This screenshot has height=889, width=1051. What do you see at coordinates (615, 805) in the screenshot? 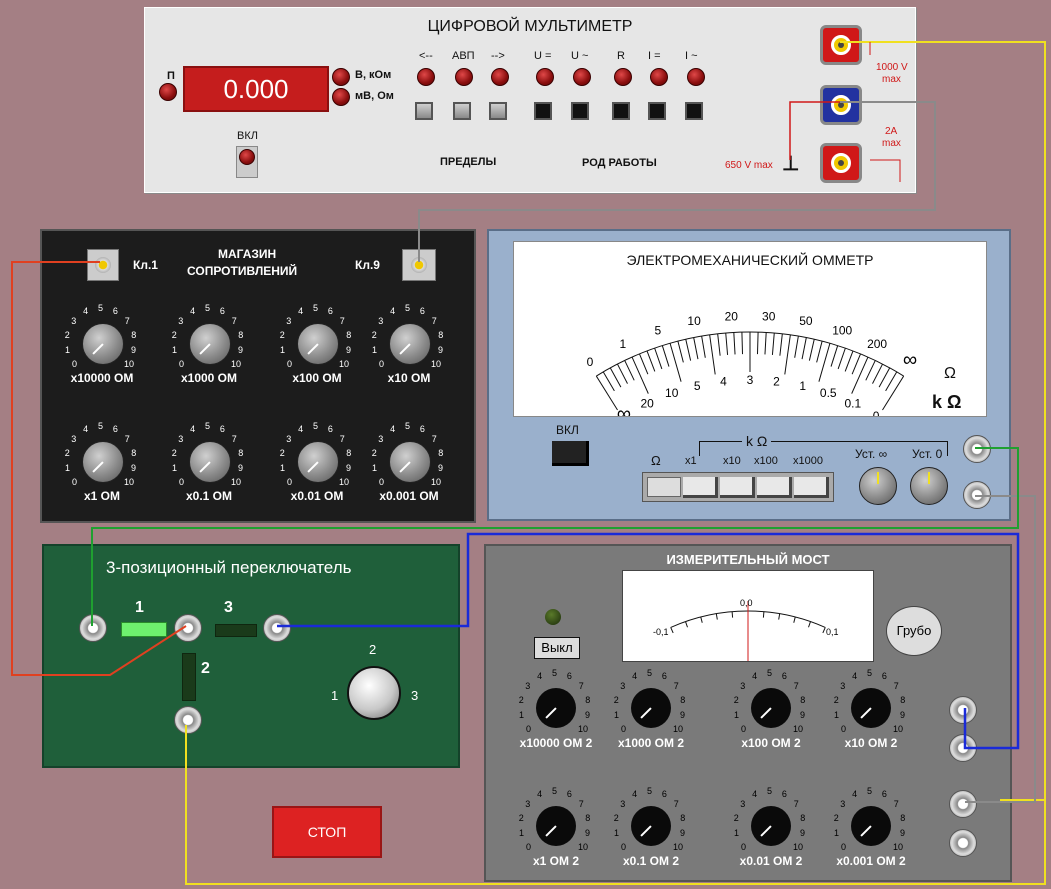
I see `wire-yellow-bottom` at bounding box center [615, 805].